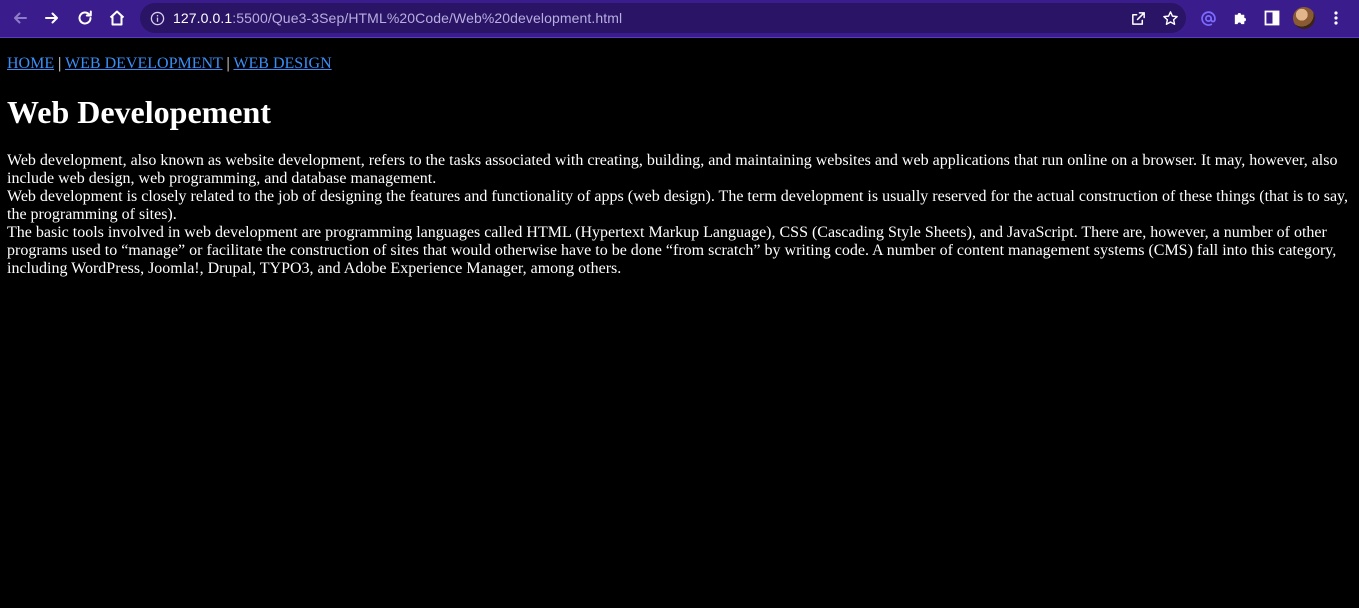 This screenshot has height=608, width=1359. I want to click on puzzle-icon, so click(1240, 18).